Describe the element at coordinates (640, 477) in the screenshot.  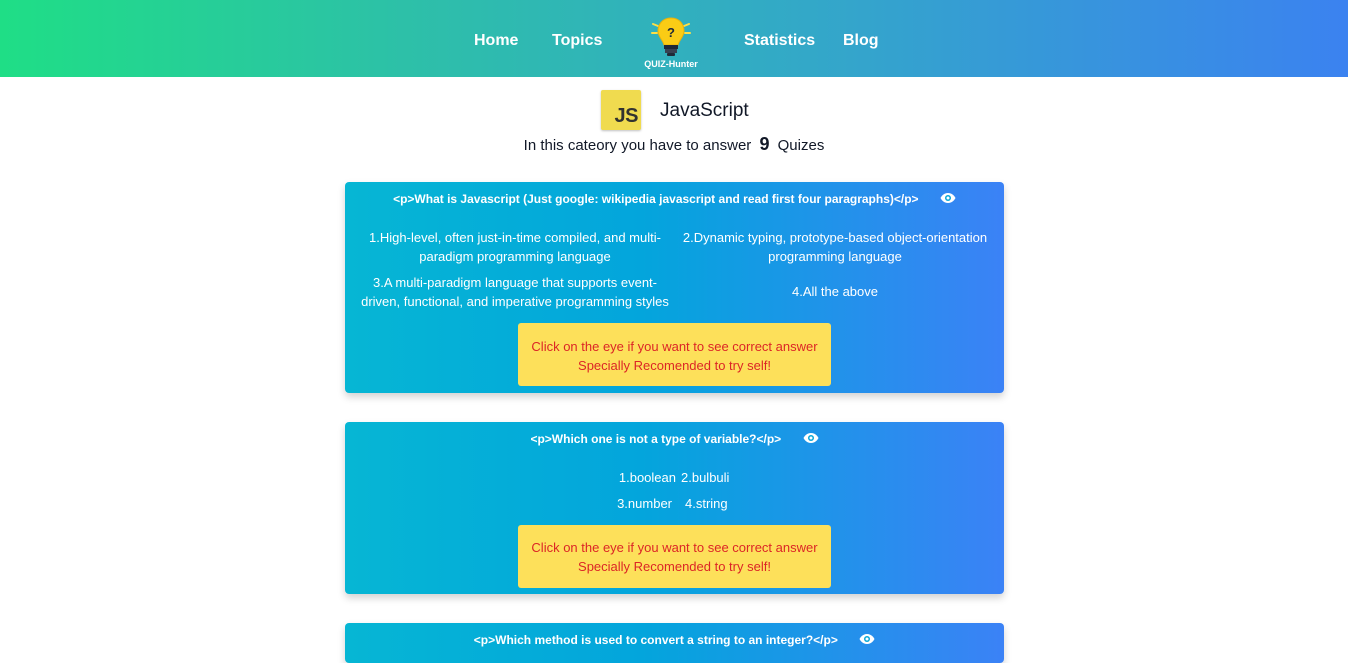
I see `quiz-option: 1.boolean` at that location.